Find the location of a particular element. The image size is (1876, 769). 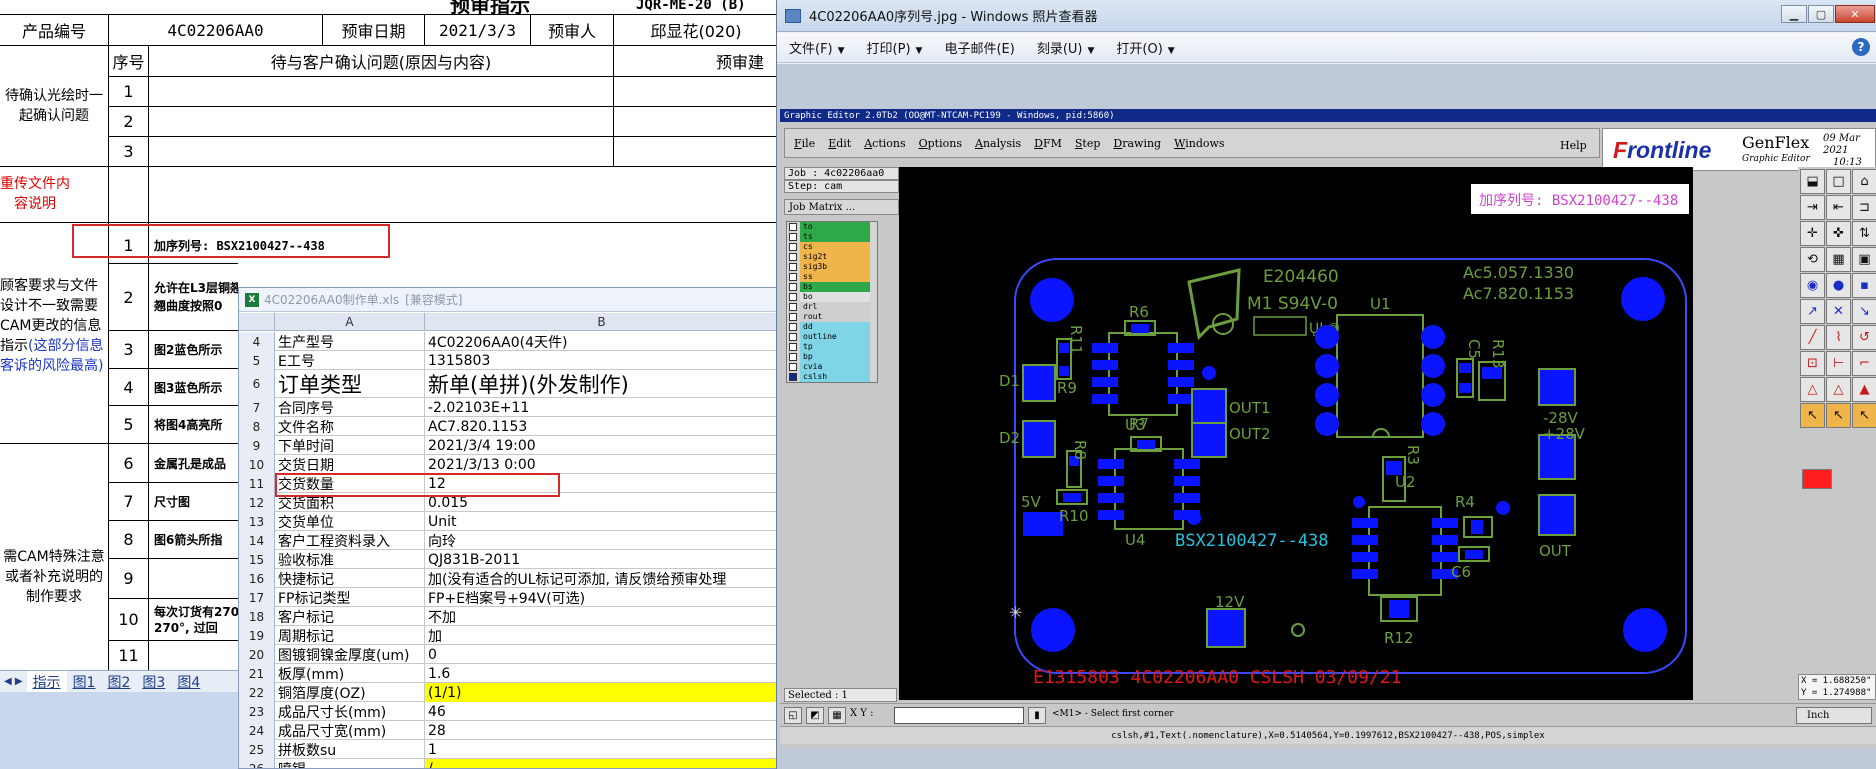

field-label: 喷锡 is located at coordinates (350, 763).